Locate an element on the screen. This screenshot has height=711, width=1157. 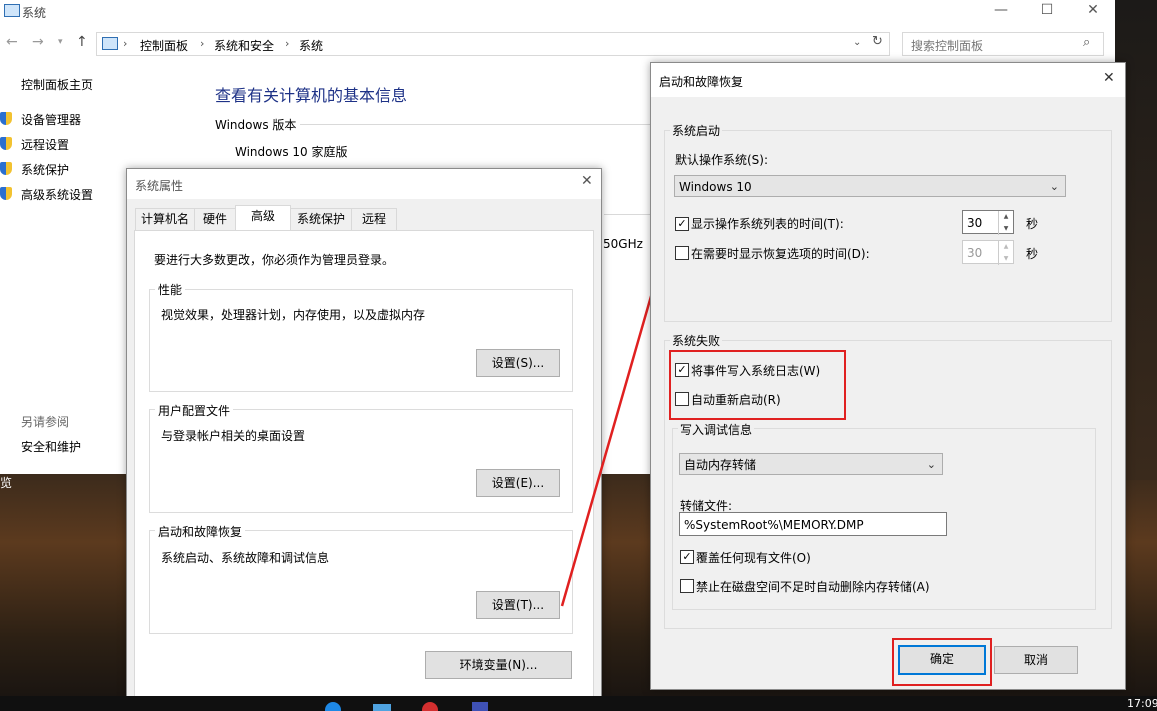
write-event-label: 将事件写入系统日志(W) is located at coordinates (756, 371).